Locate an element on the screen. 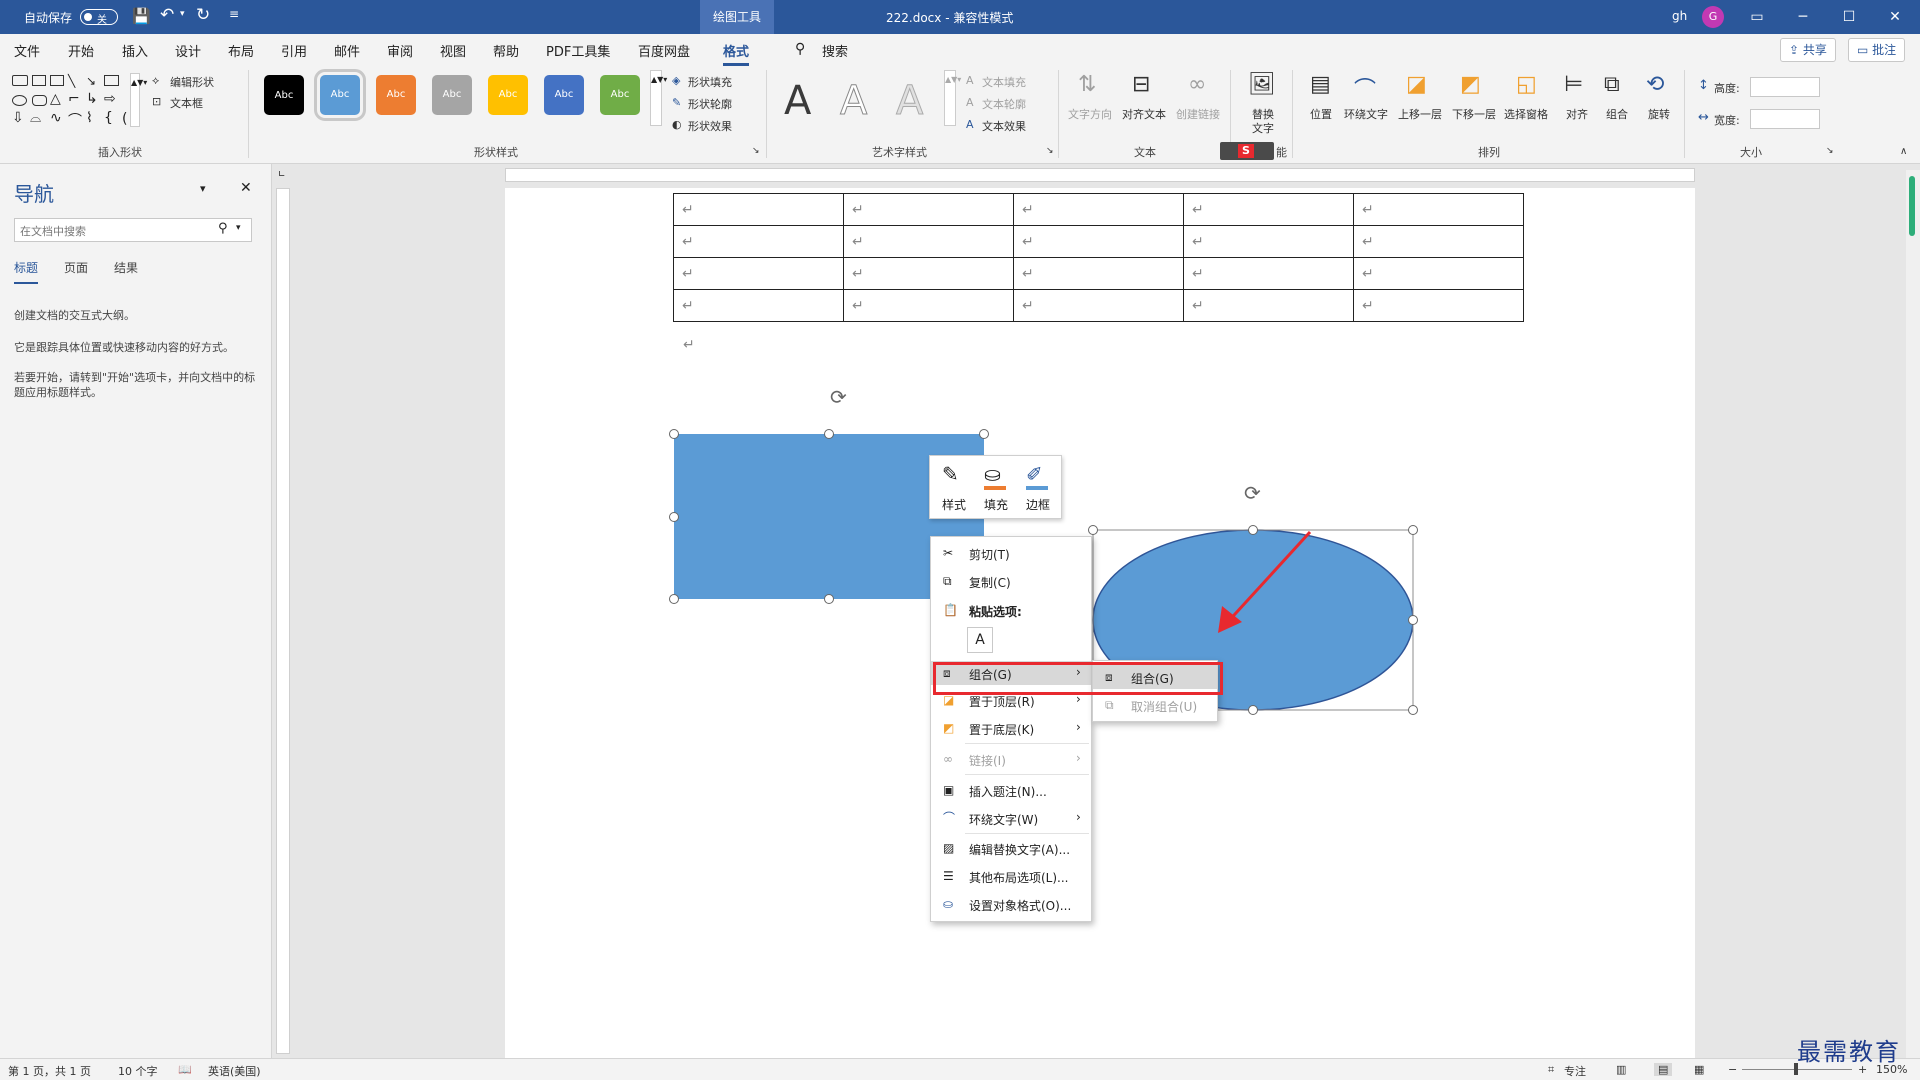  down-arrow-shape-icon: ⇩ is located at coordinates (18, 118).